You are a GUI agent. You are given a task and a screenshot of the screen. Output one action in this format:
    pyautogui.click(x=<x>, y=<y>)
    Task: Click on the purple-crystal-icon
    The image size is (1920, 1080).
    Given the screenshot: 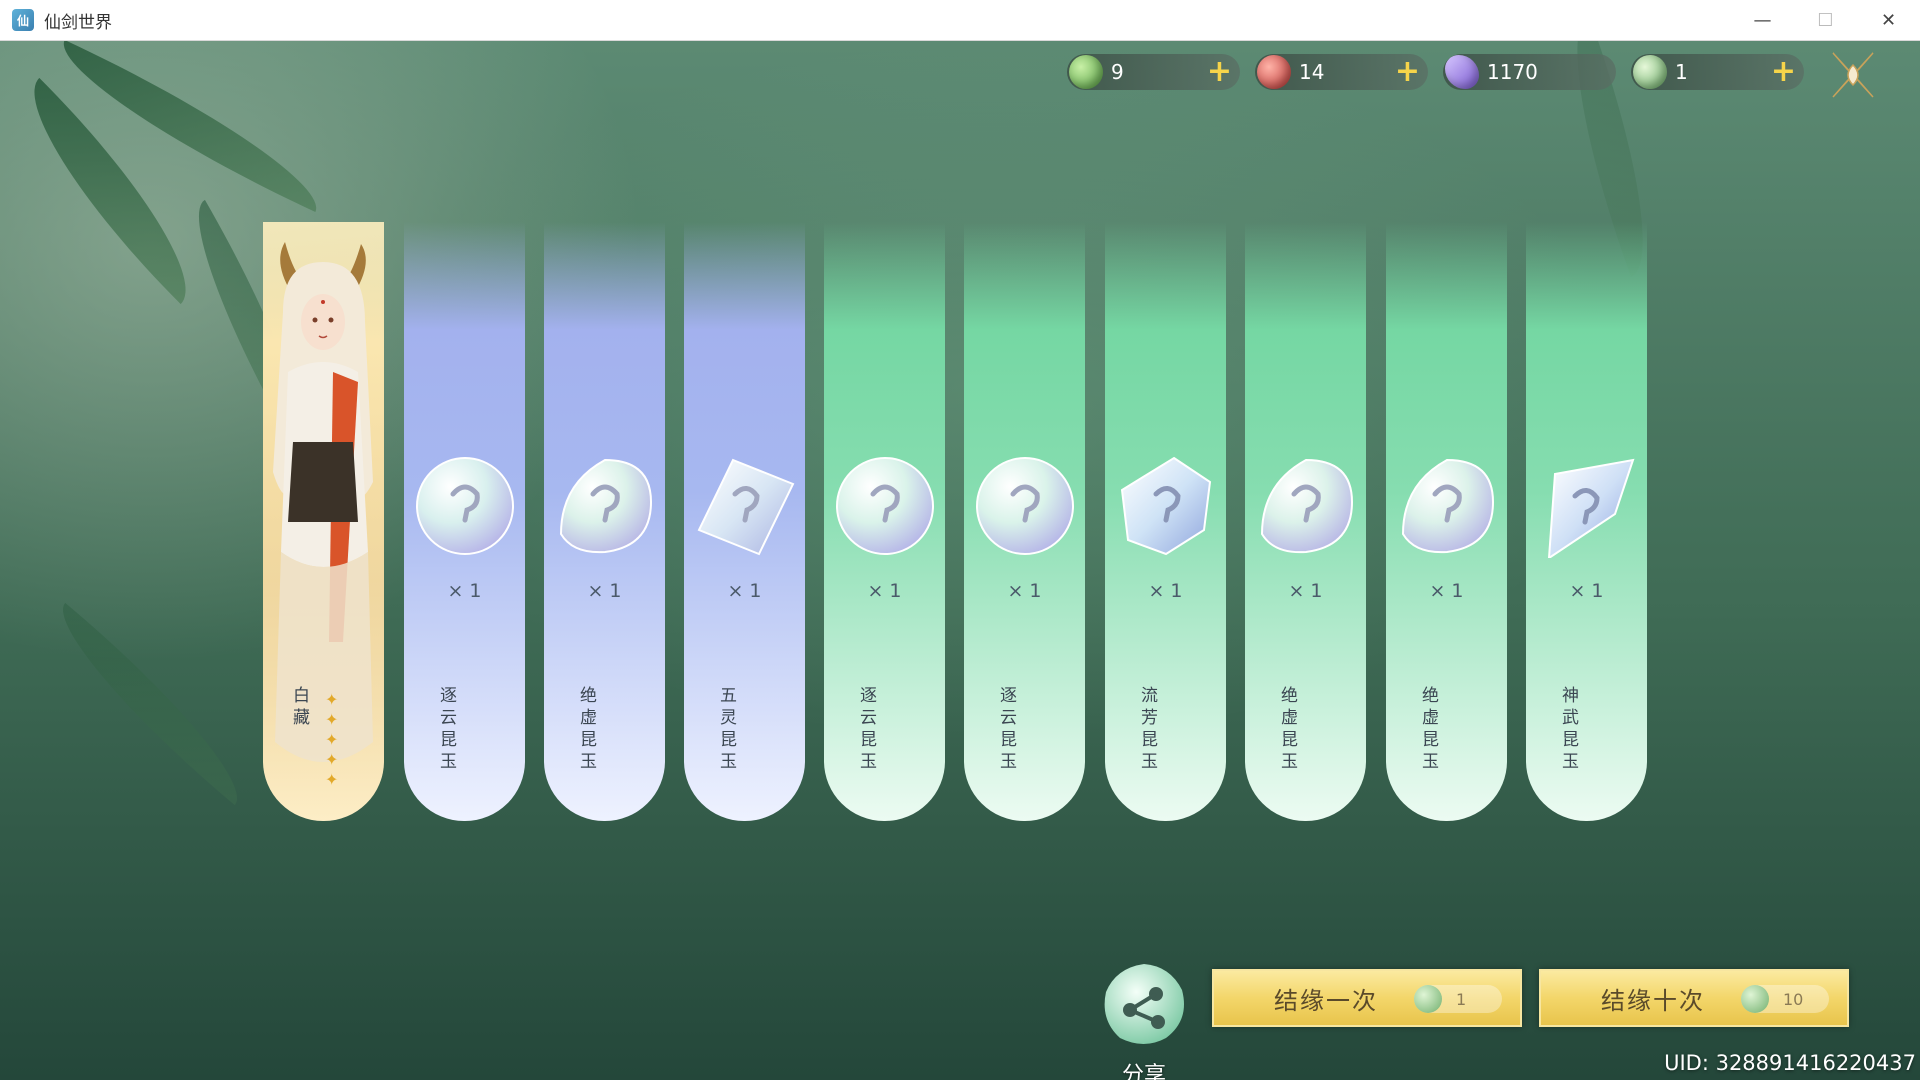 What is the action you would take?
    pyautogui.click(x=1462, y=72)
    